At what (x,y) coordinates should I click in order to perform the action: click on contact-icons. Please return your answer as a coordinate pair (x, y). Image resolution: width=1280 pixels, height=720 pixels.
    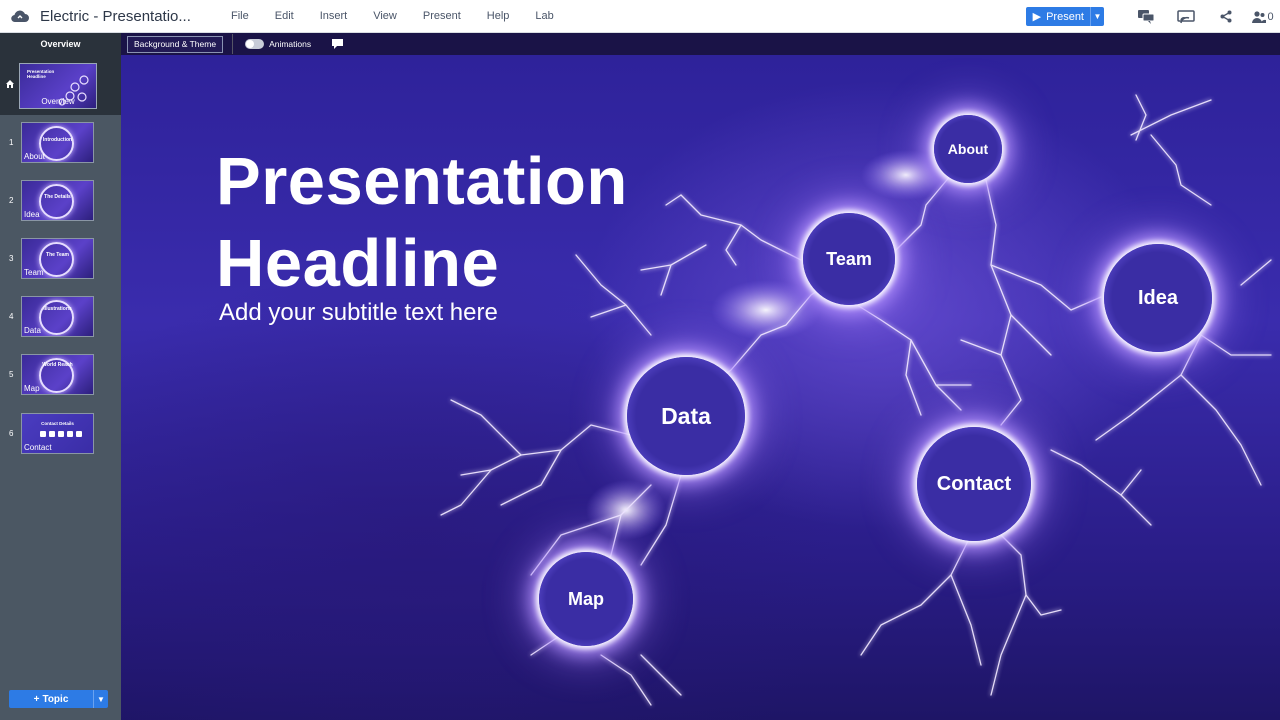
    Looking at the image, I should click on (61, 434).